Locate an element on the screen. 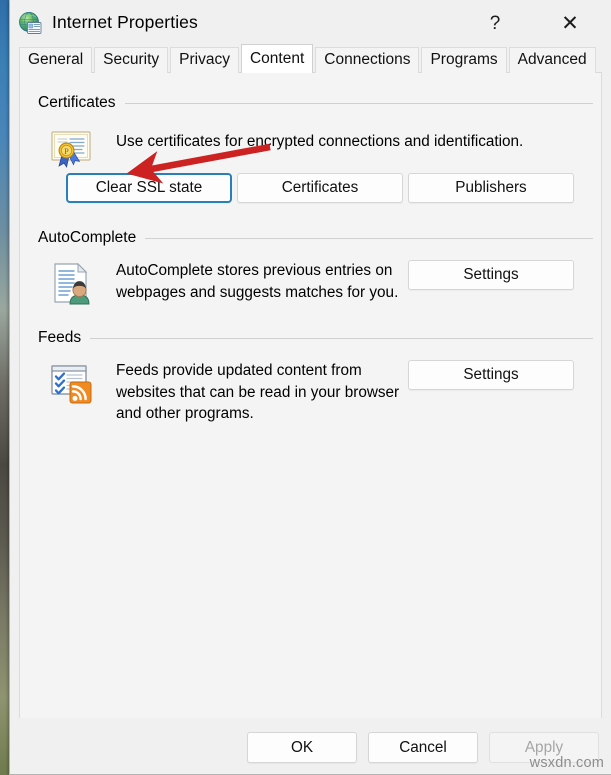 The image size is (611, 775). clear-ssl-state-button: Clear SSL state is located at coordinates (149, 188).